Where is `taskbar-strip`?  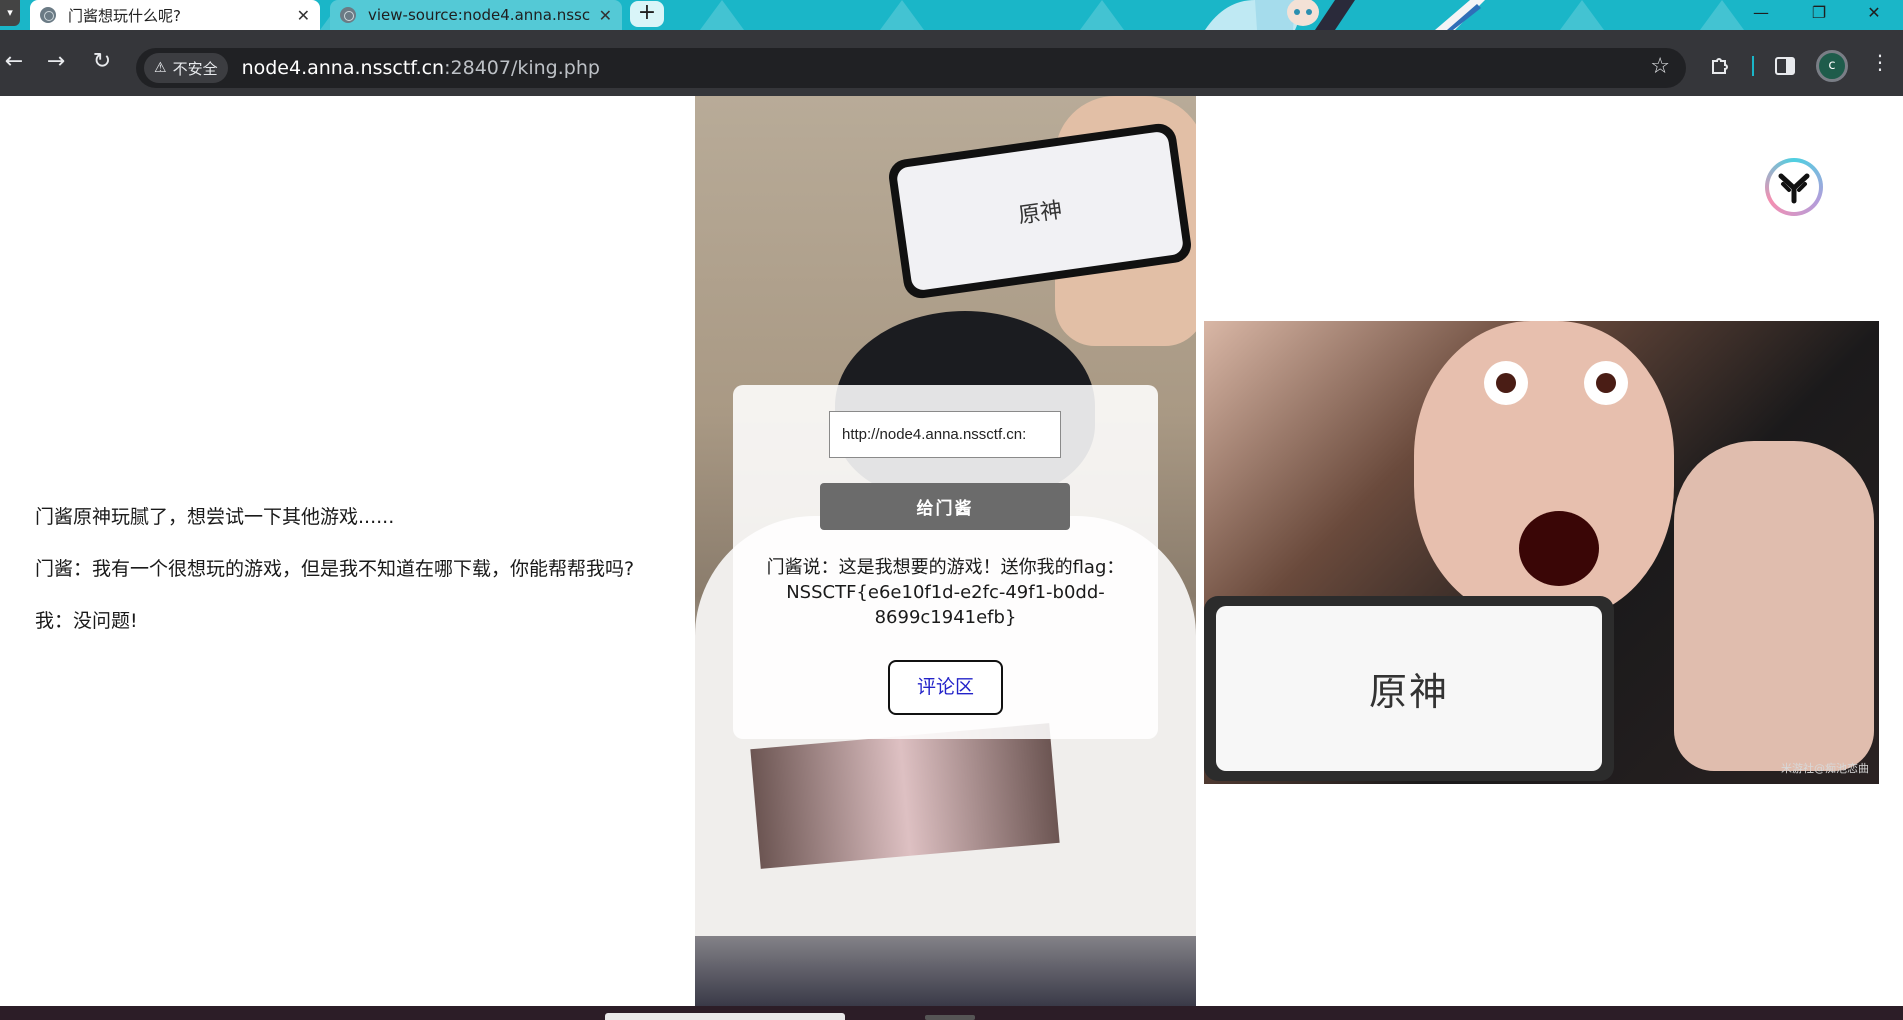
taskbar-strip is located at coordinates (951, 1013).